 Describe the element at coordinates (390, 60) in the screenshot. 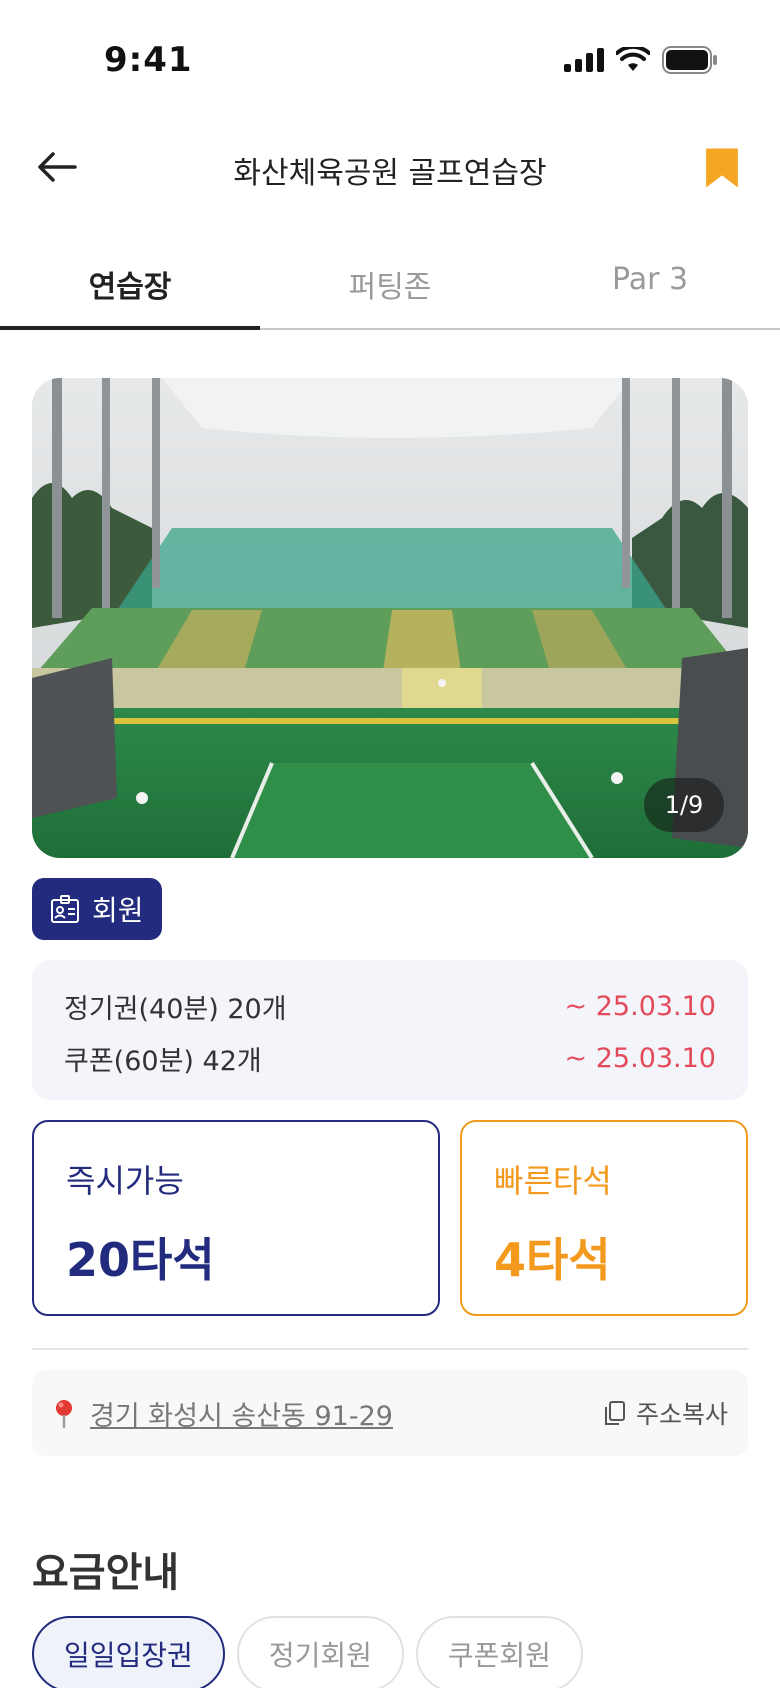

I see `status-bar: 9:41` at that location.